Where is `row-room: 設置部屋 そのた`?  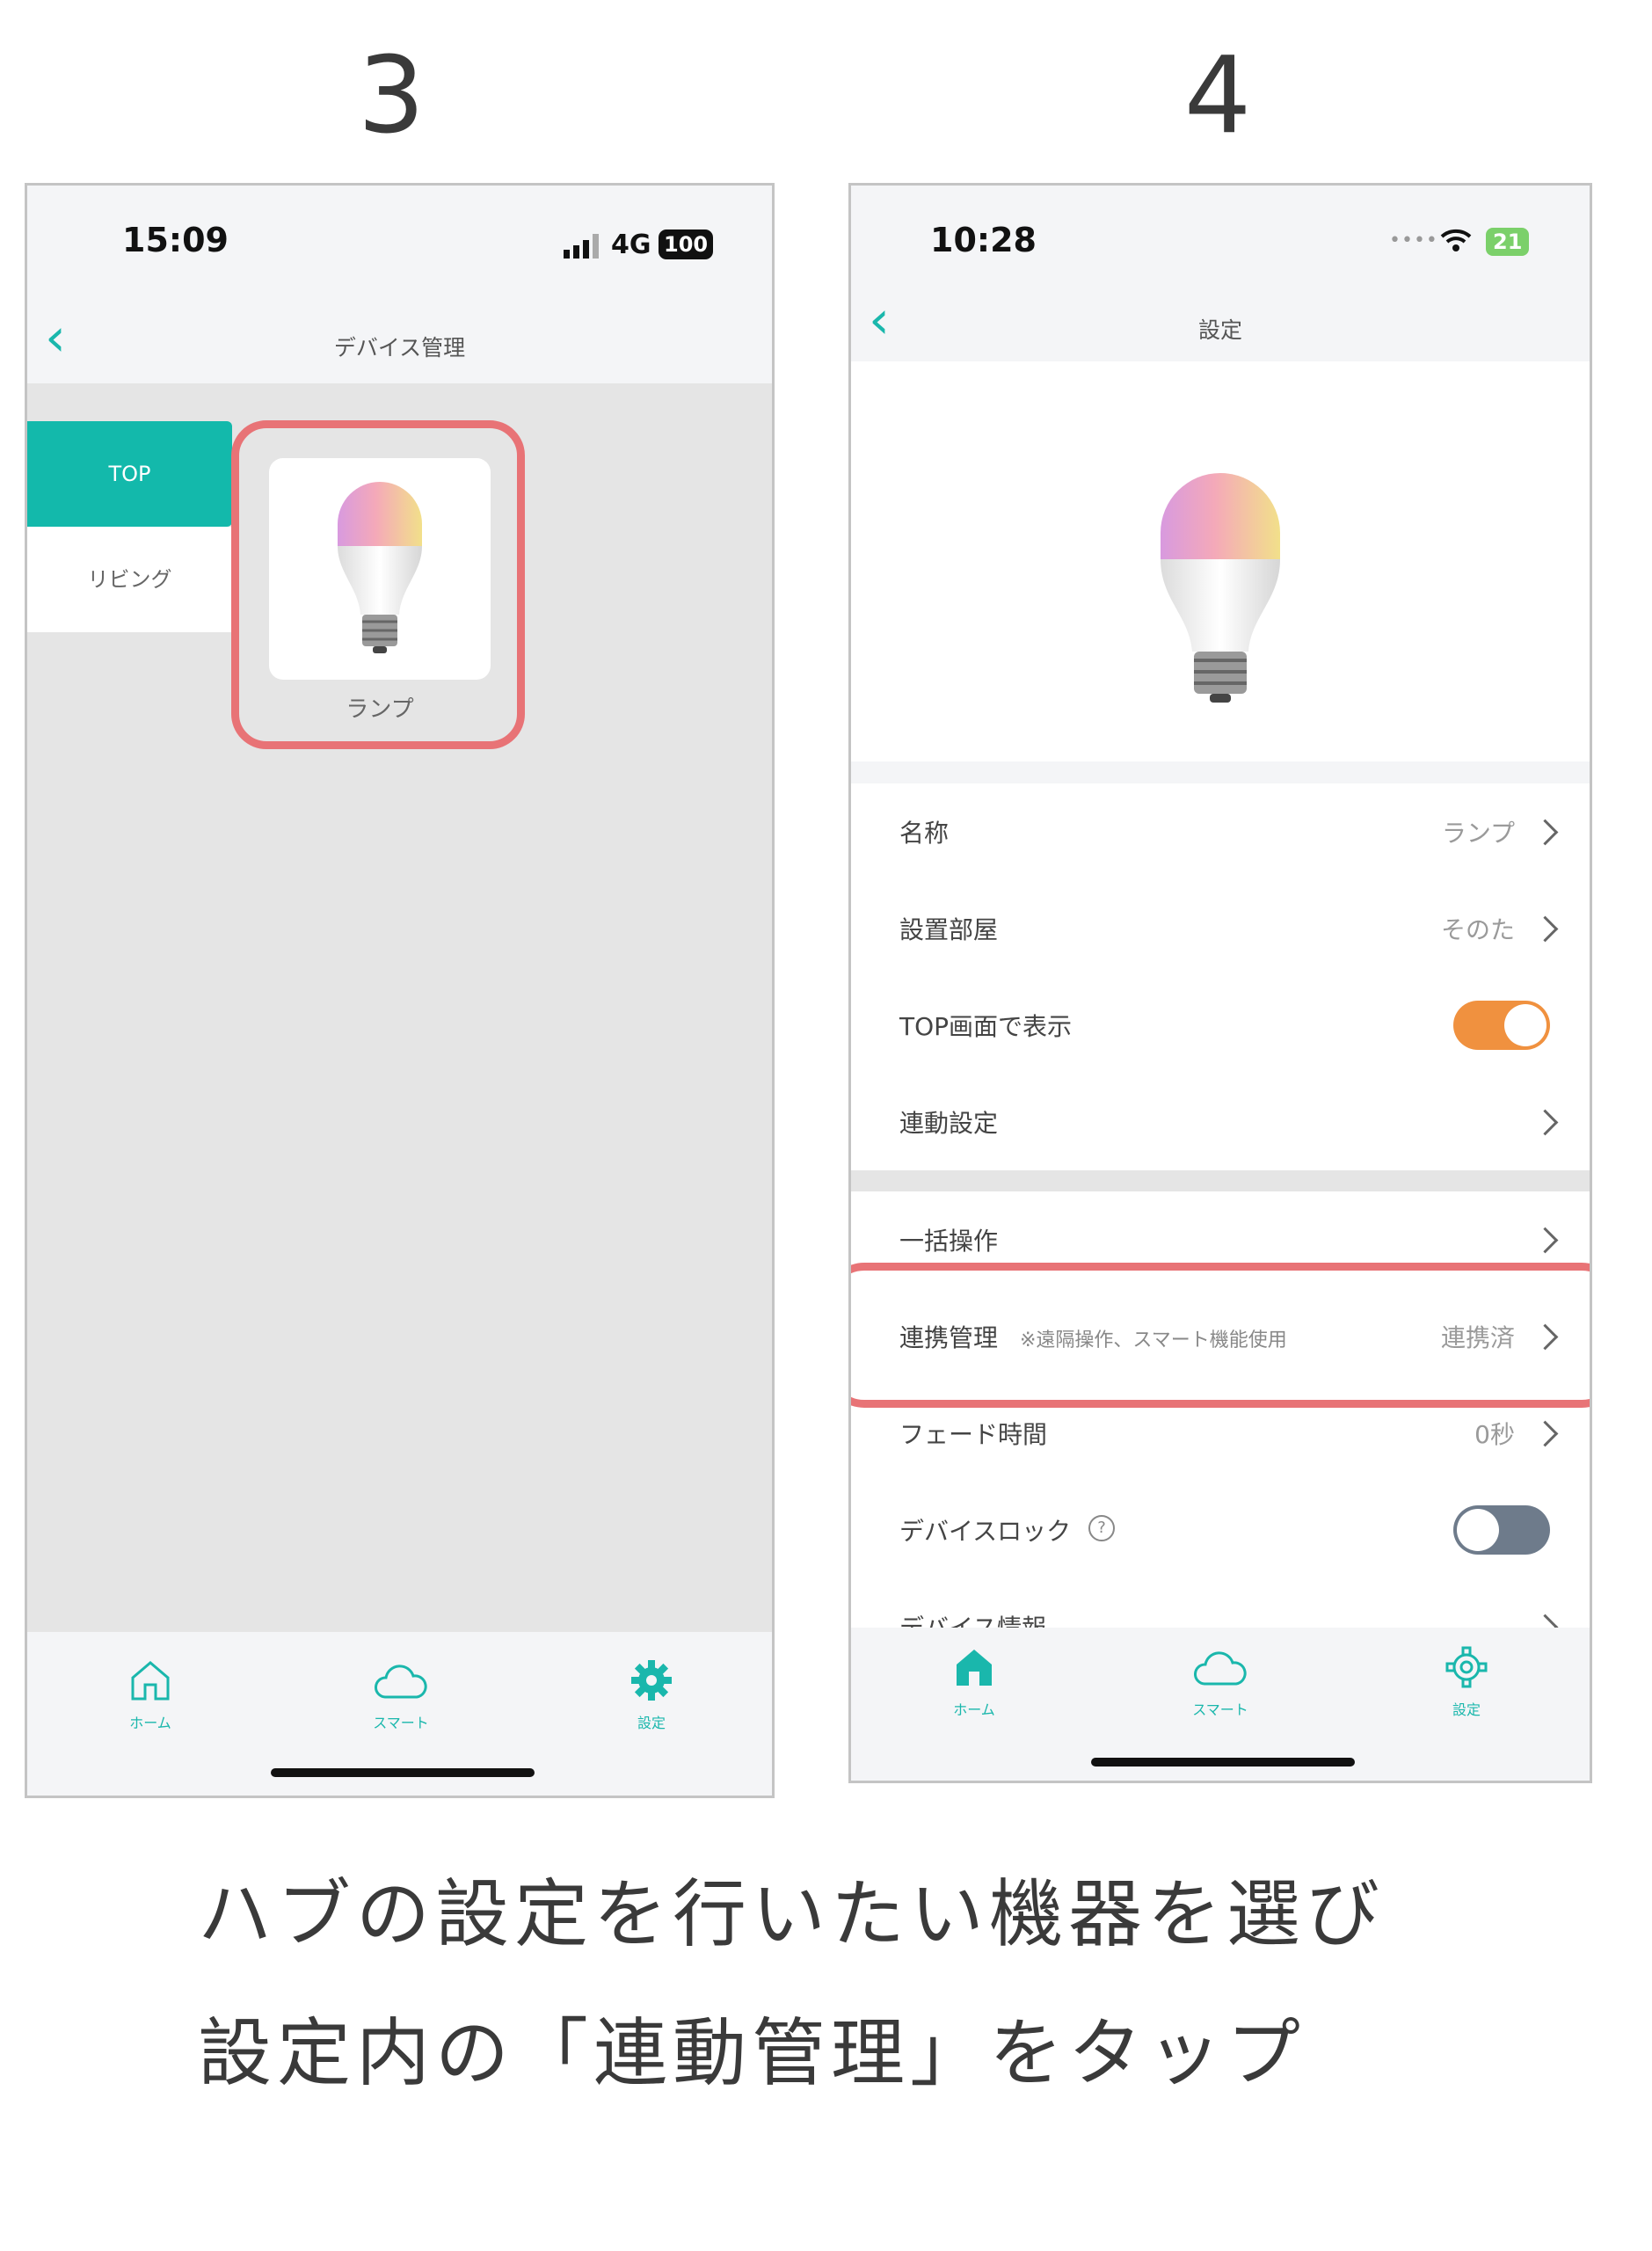 row-room: 設置部屋 そのた is located at coordinates (1220, 929).